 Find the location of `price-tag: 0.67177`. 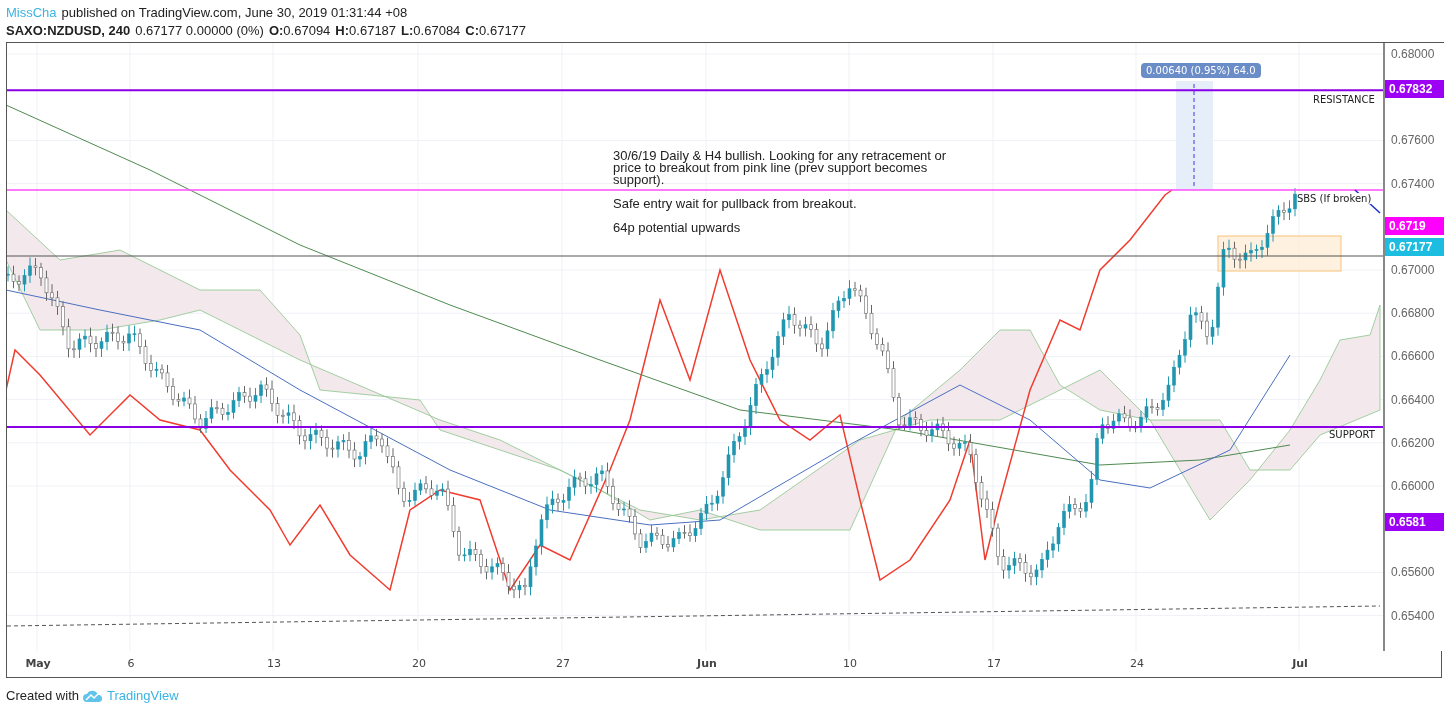

price-tag: 0.67177 is located at coordinates (1414, 247).